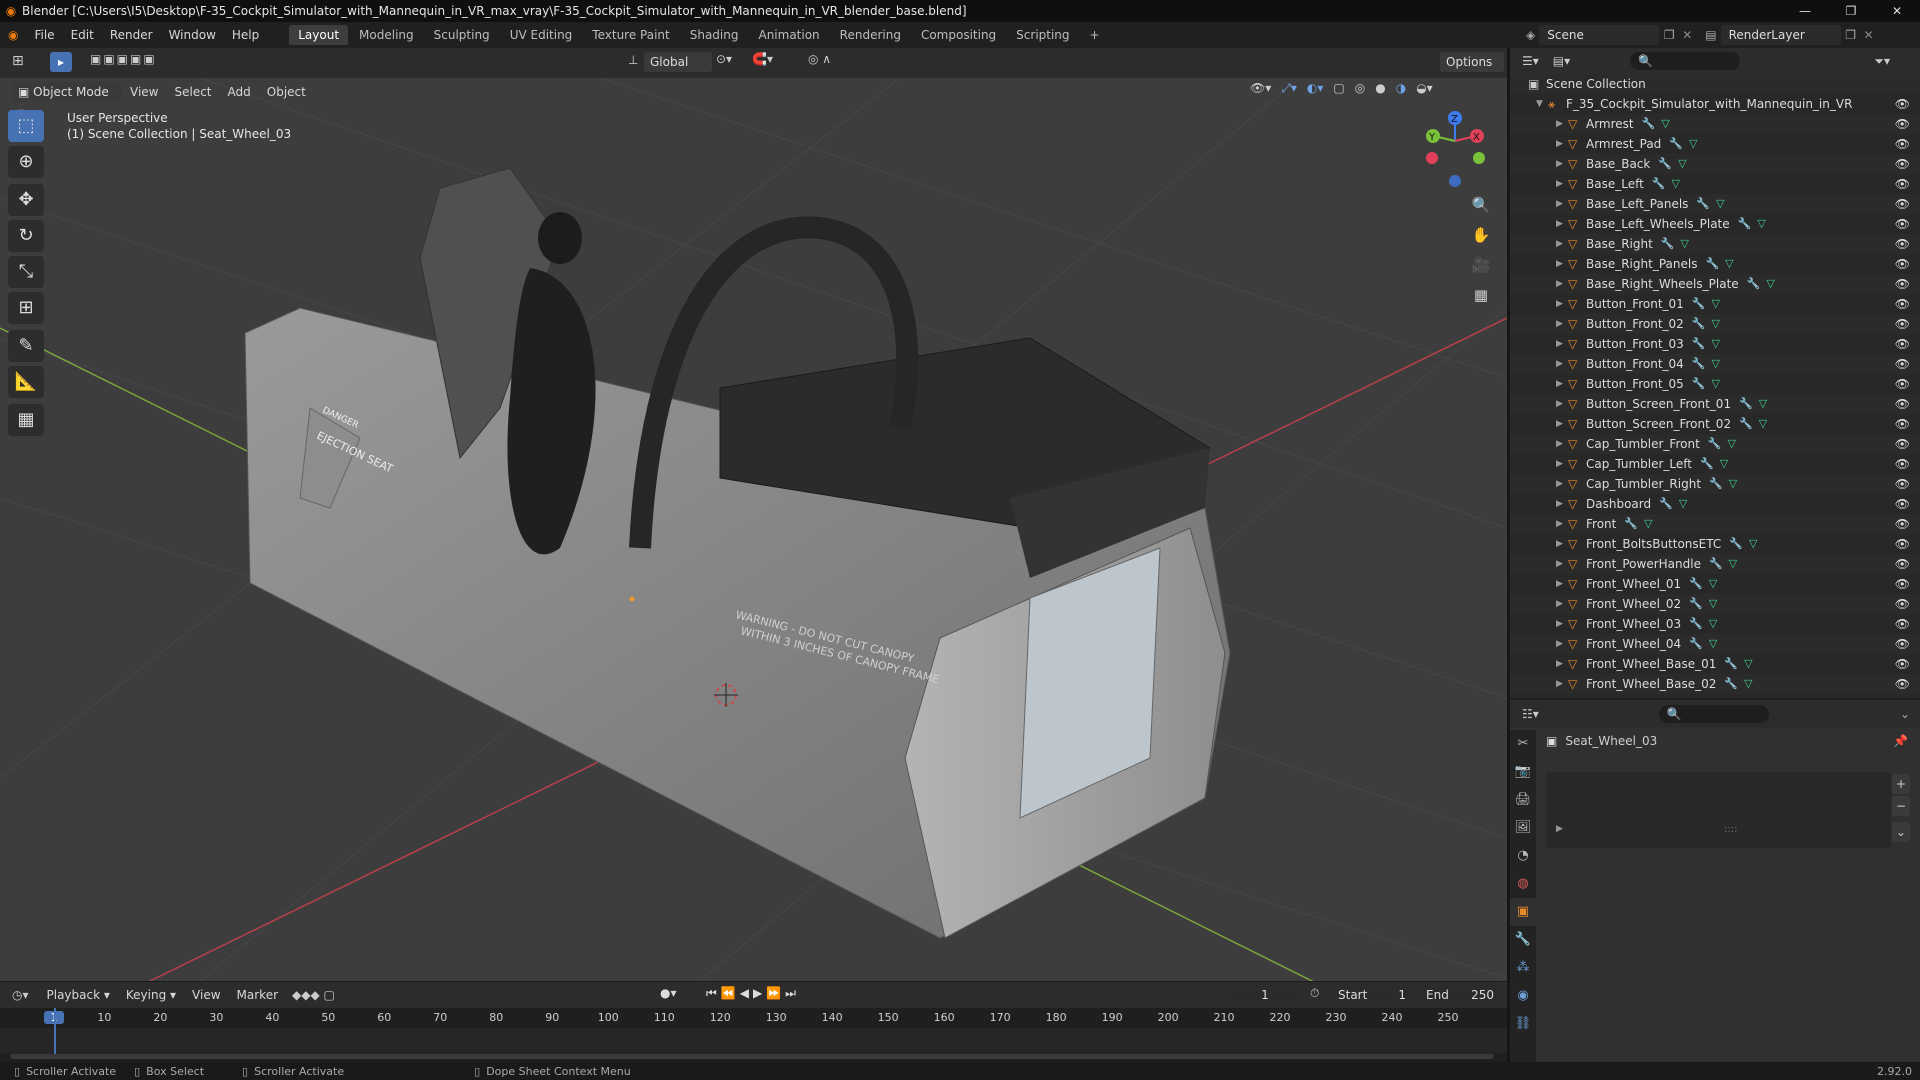  Describe the element at coordinates (1523, 800) in the screenshot. I see `output-tab-icon: 🖨` at that location.